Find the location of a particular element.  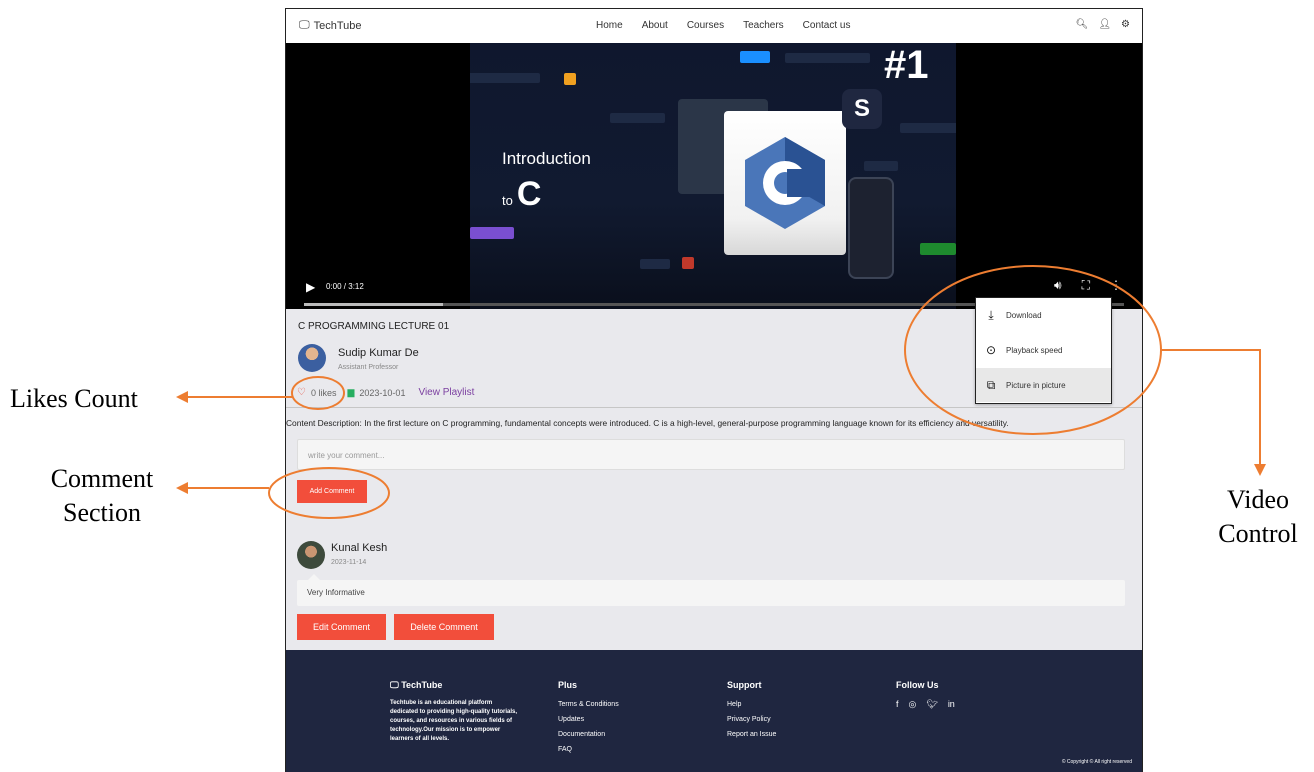

divider is located at coordinates (714, 407).